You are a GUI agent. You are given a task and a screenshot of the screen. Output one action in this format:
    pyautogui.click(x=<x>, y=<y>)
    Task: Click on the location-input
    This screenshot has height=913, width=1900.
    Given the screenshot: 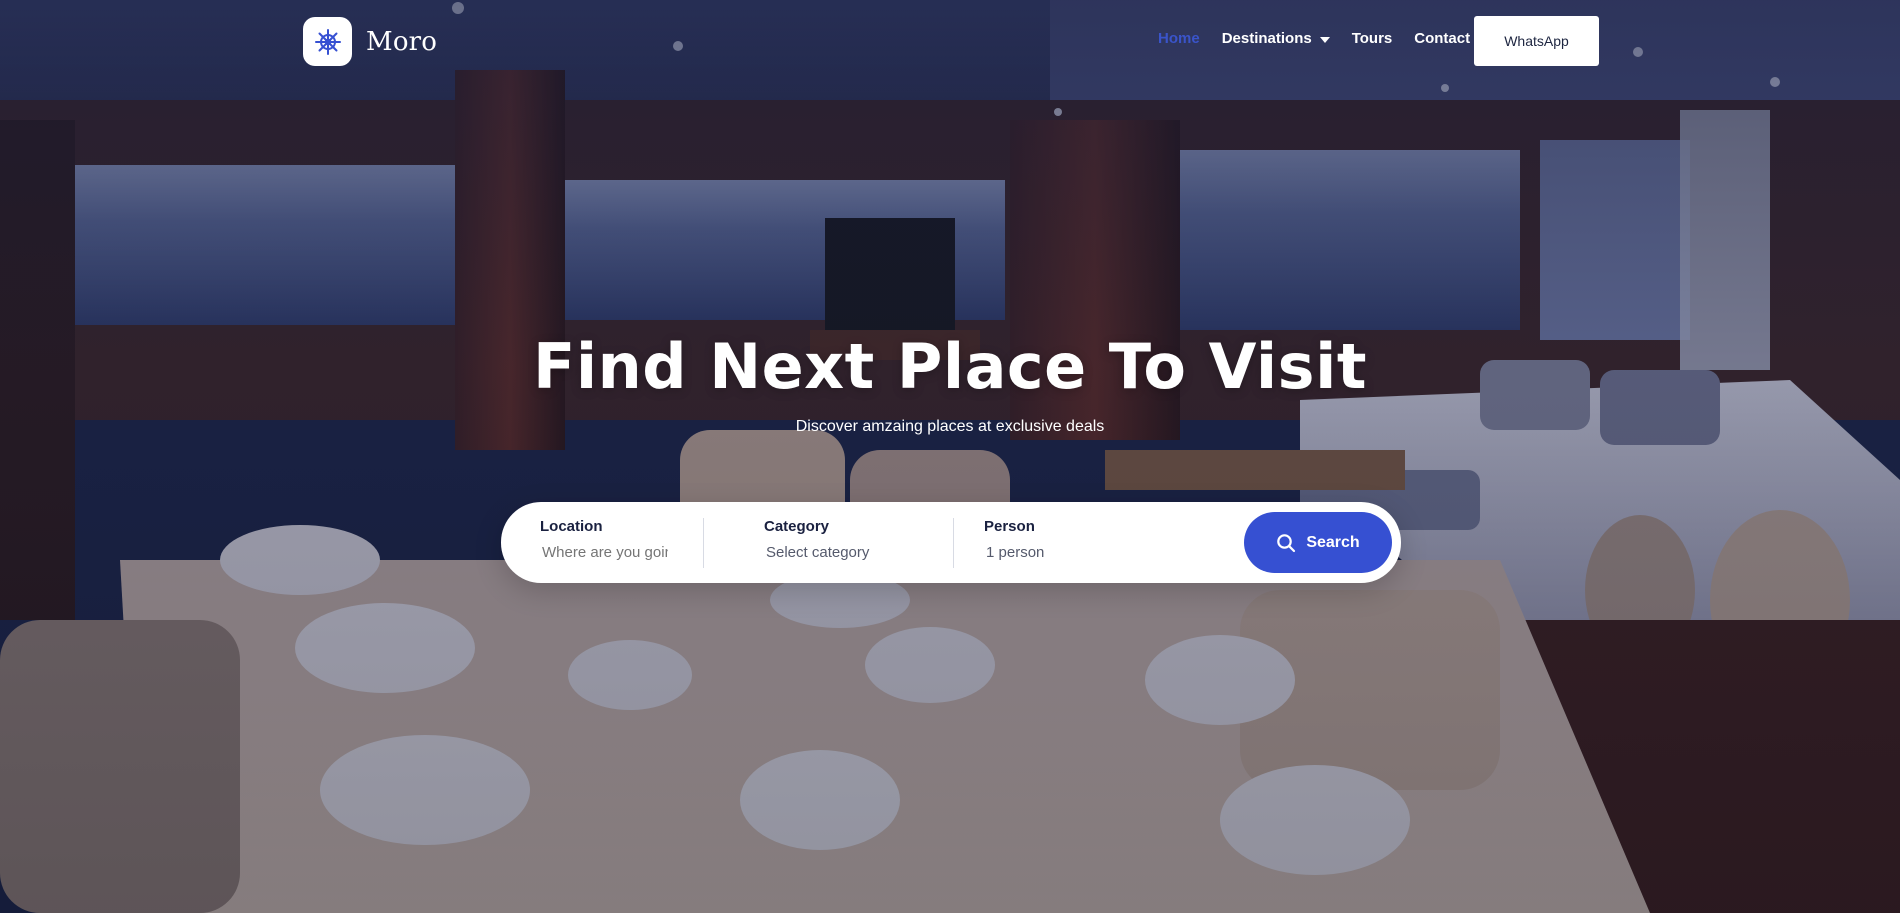 What is the action you would take?
    pyautogui.click(x=605, y=552)
    